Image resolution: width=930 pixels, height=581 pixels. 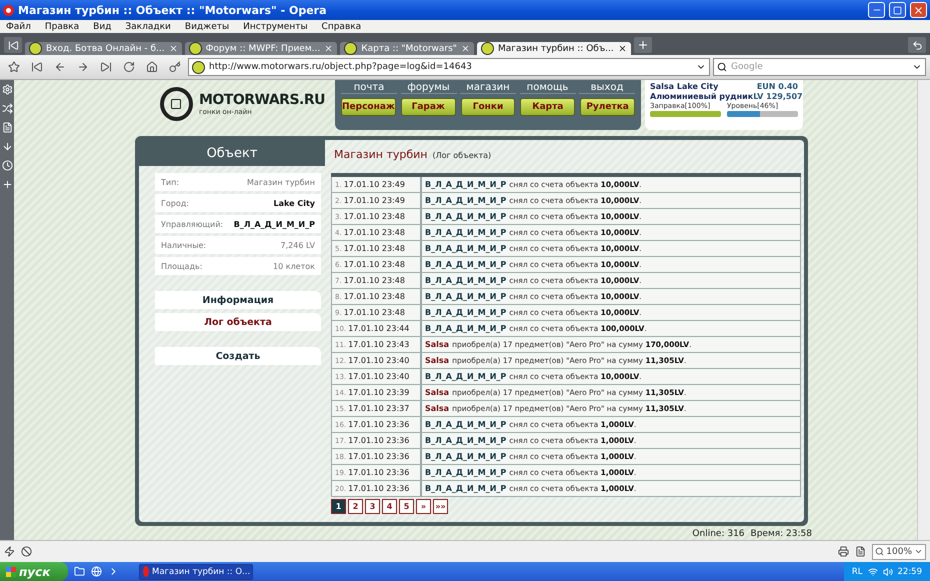 I want to click on search-bar: Google, so click(x=819, y=67).